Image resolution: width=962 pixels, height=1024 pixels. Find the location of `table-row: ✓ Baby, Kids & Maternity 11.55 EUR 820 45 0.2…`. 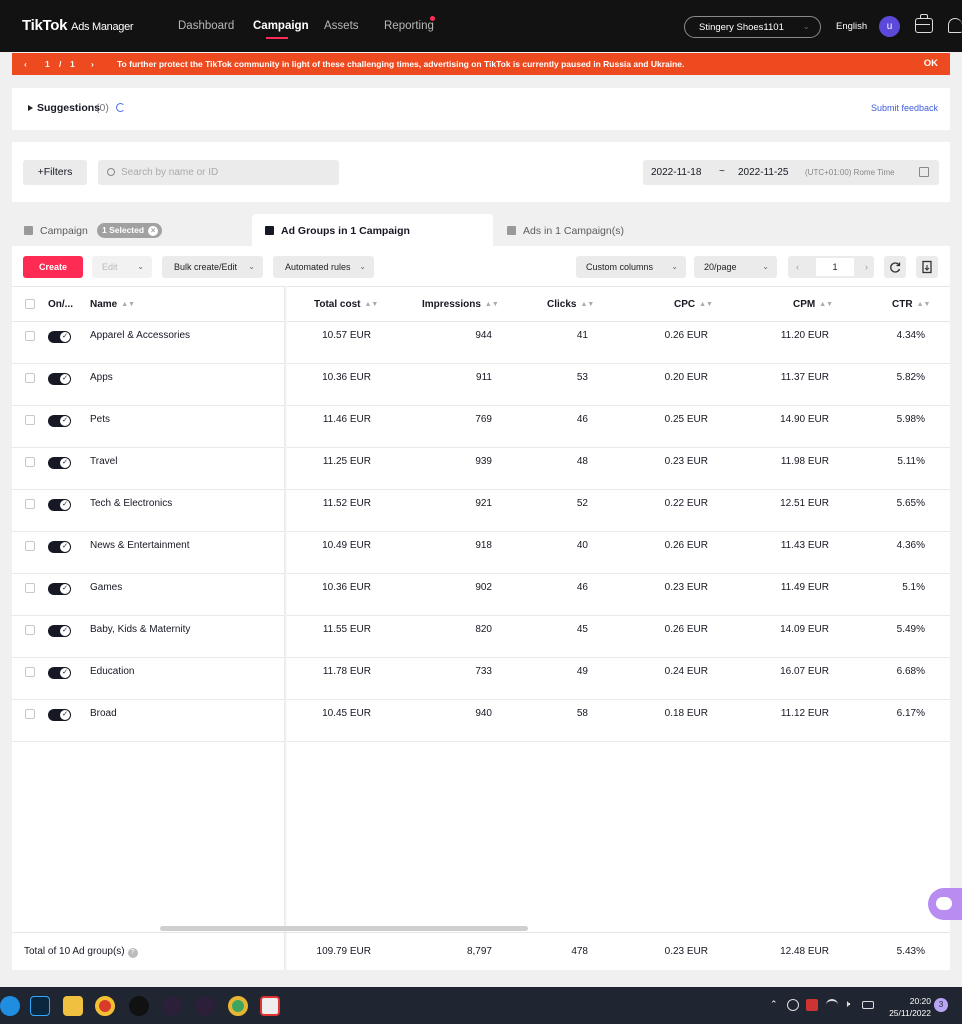

table-row: ✓ Baby, Kids & Maternity 11.55 EUR 820 45 0.2… is located at coordinates (481, 637).